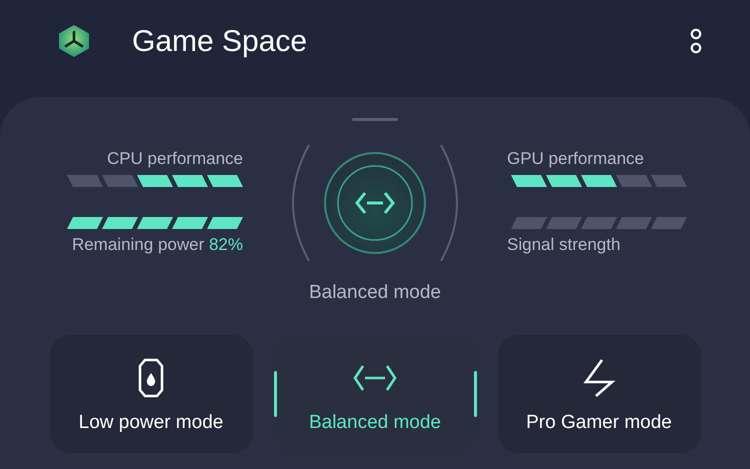 This screenshot has height=469, width=750. I want to click on drag-handle, so click(375, 119).